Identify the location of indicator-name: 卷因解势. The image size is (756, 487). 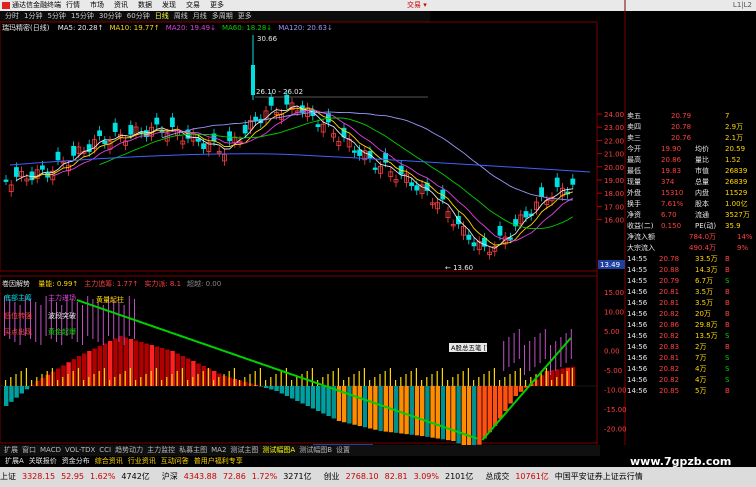
(16, 284).